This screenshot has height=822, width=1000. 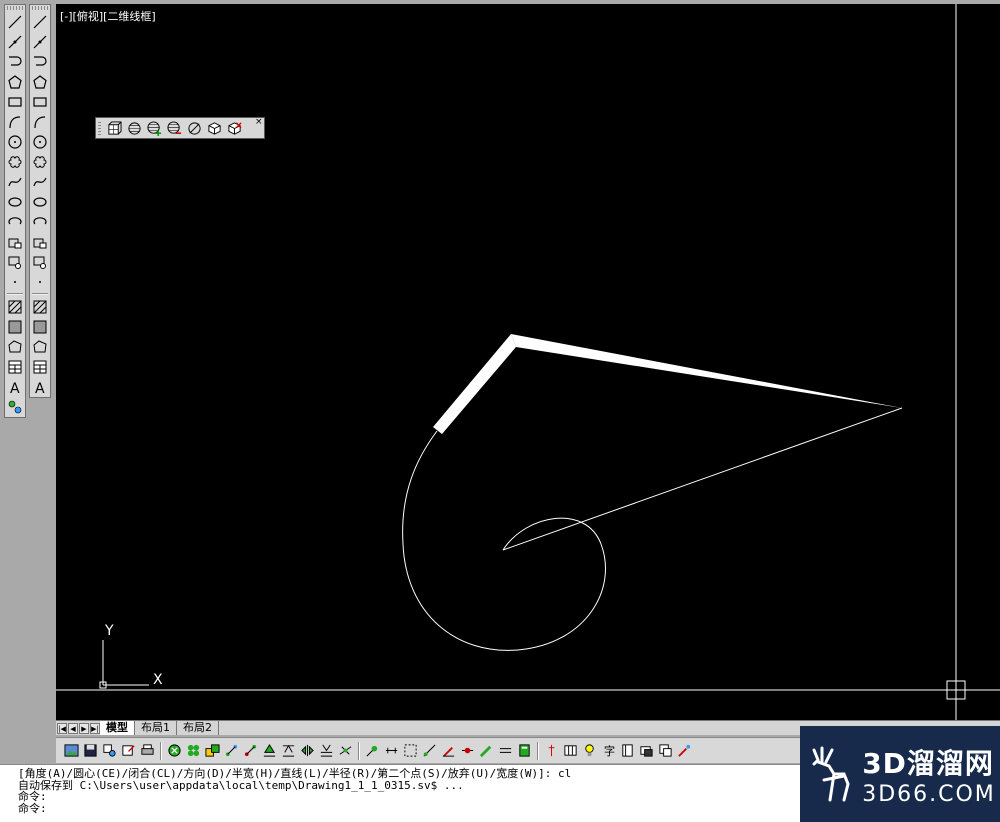 I want to click on ucs-y-label: Y, so click(x=109, y=631).